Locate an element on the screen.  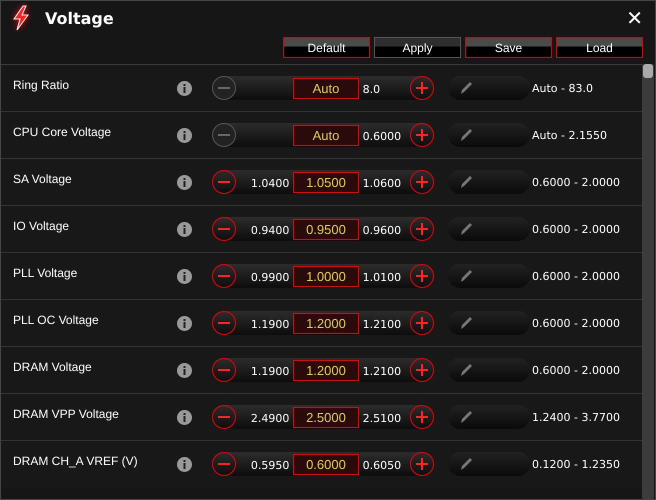
upper-value: 8.0 is located at coordinates (372, 89).